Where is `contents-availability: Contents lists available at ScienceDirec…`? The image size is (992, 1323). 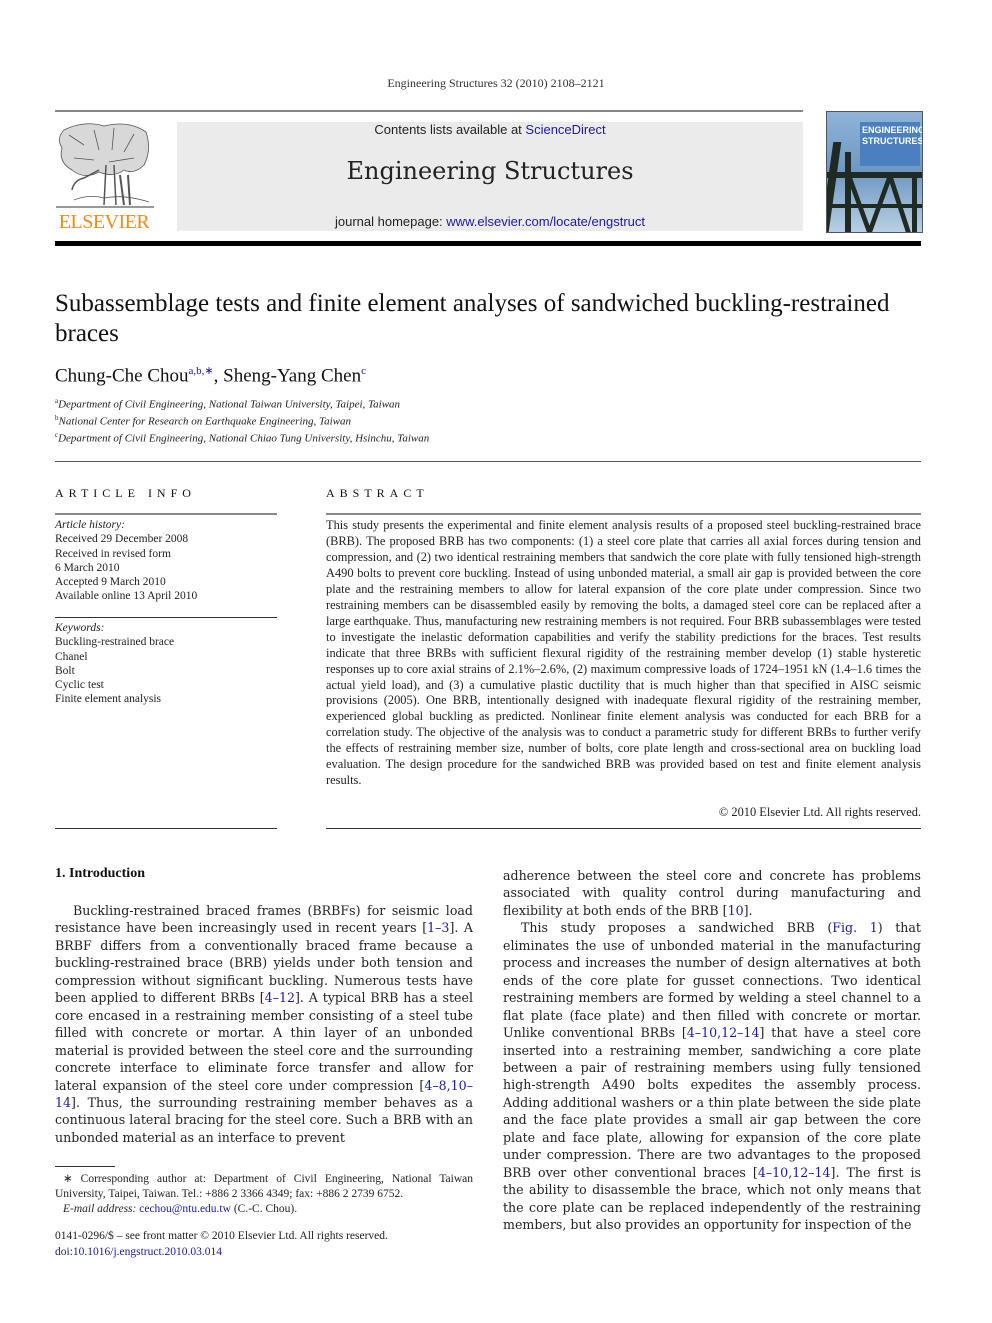
contents-availability: Contents lists available at ScienceDirec… is located at coordinates (490, 129).